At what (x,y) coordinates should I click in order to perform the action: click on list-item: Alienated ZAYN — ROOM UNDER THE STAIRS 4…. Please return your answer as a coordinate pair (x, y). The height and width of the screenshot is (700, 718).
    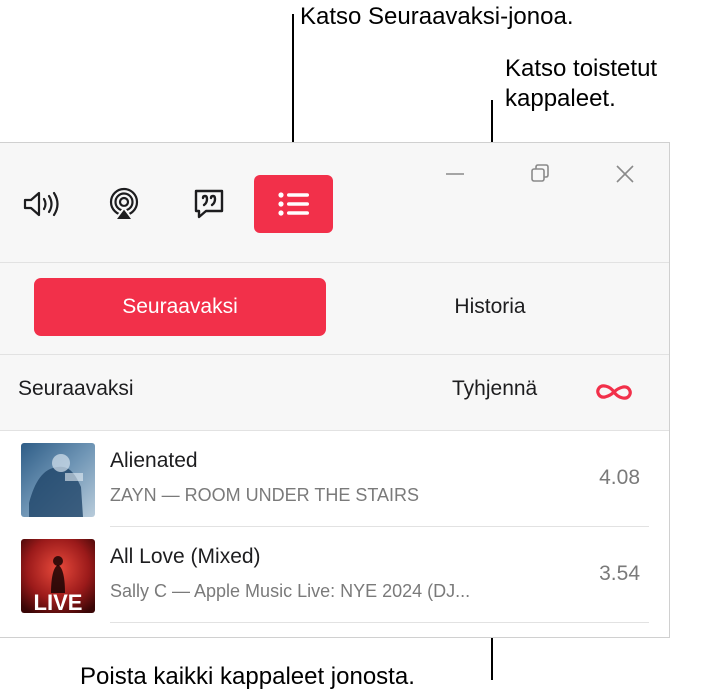
    Looking at the image, I should click on (334, 479).